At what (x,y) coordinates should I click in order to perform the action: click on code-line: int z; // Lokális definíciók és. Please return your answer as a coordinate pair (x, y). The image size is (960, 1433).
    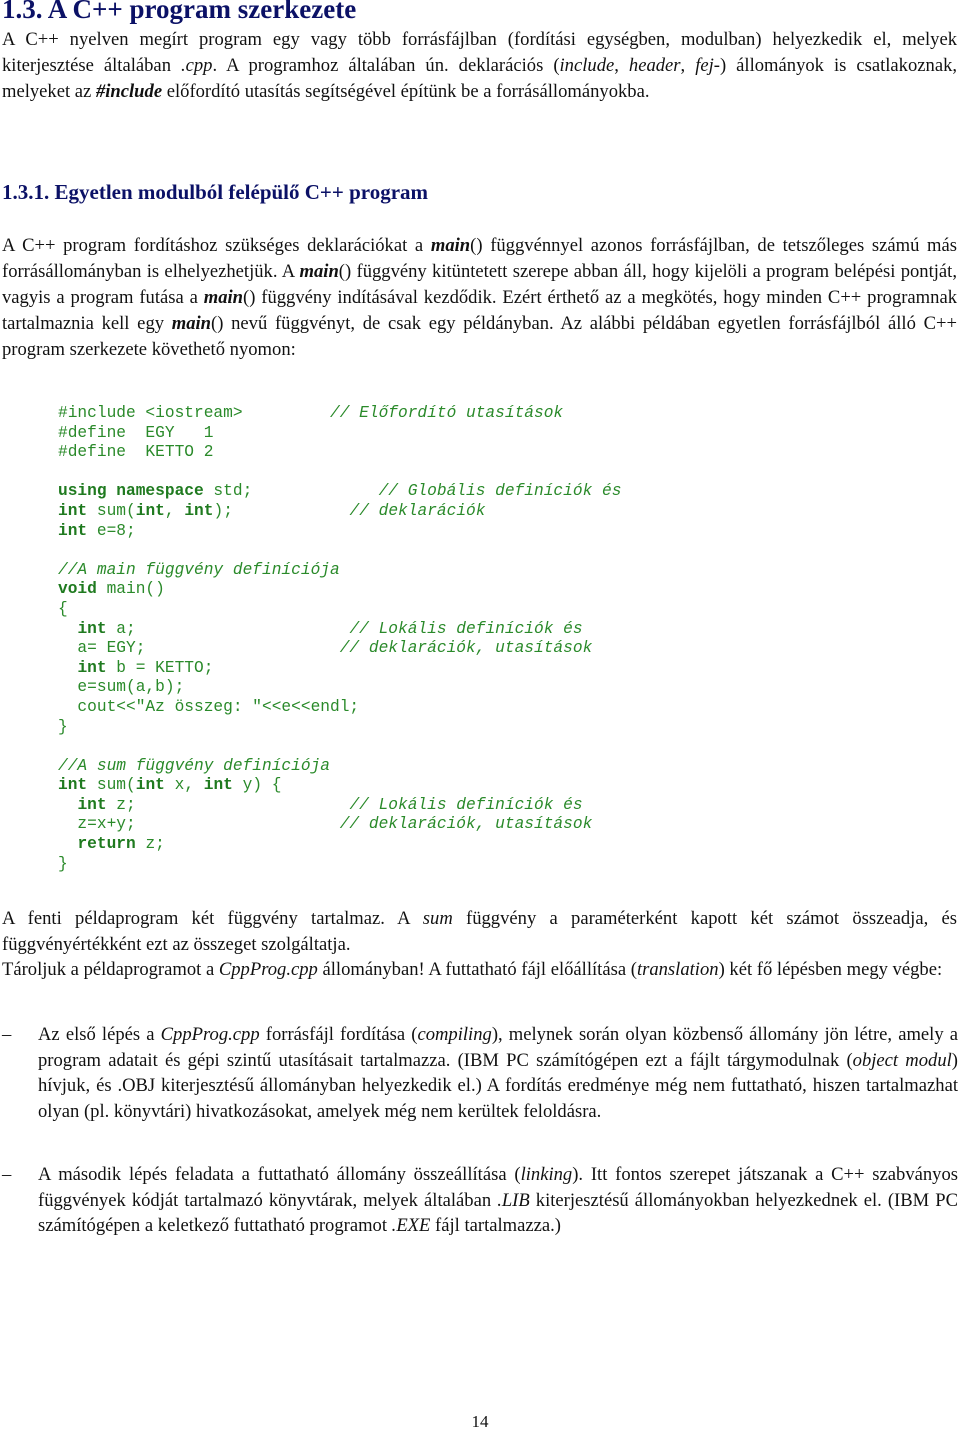
    Looking at the image, I should click on (330, 804).